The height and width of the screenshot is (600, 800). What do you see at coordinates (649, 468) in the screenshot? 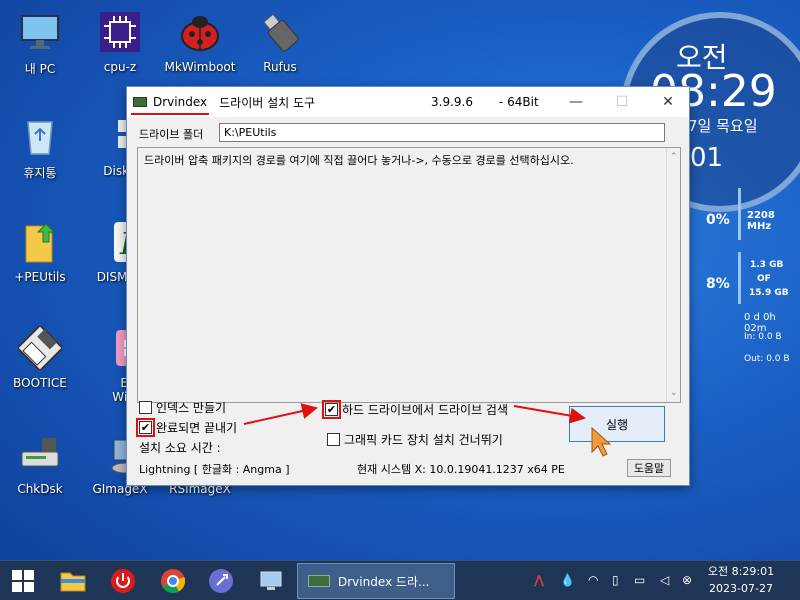
I see `help-button: 도움말` at bounding box center [649, 468].